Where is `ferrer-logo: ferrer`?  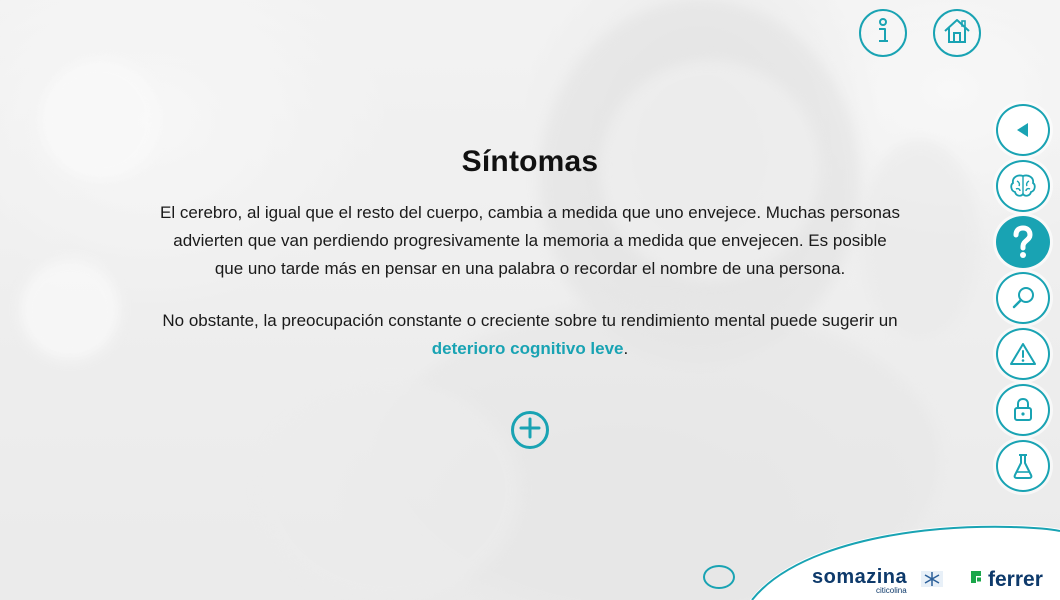 ferrer-logo: ferrer is located at coordinates (1005, 579).